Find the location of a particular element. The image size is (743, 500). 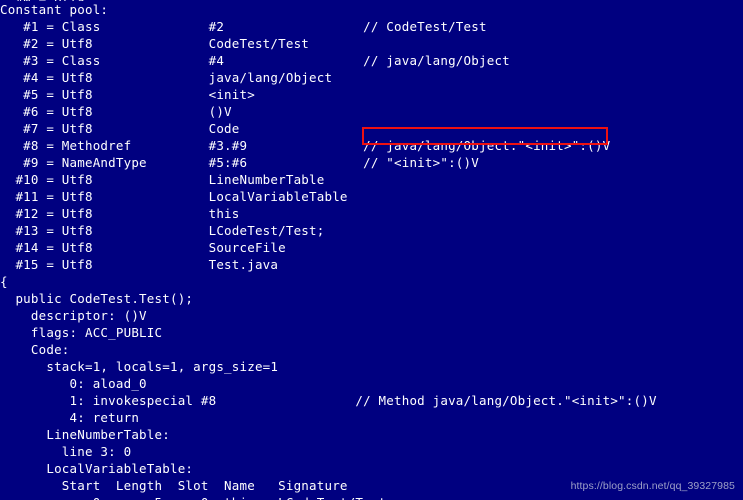

console-line: flags: ACC_PUBLIC is located at coordinates (81, 332).